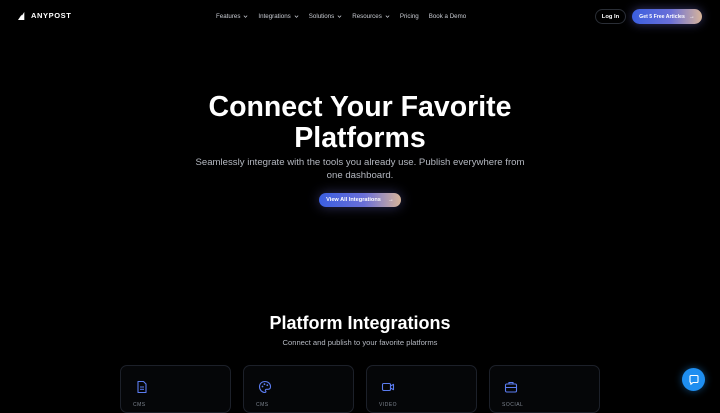 The width and height of the screenshot is (720, 413). What do you see at coordinates (298, 389) in the screenshot?
I see `integration-card-cms-design: CMS` at bounding box center [298, 389].